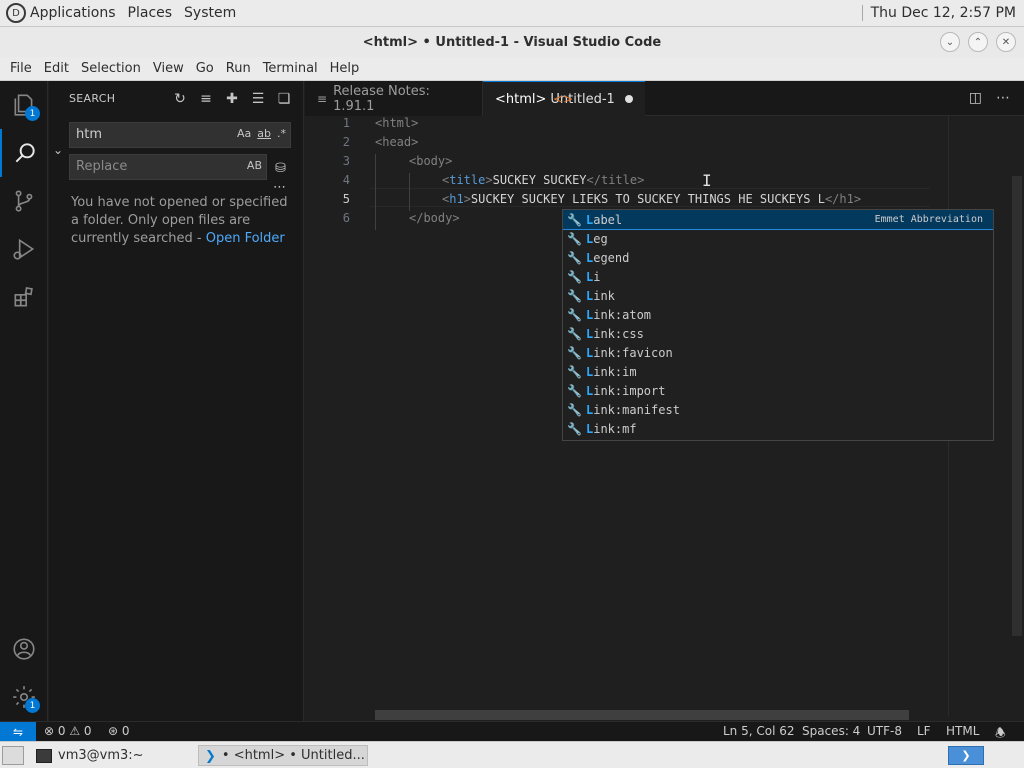  I want to click on problems-status: ⊗ 0 ⚠ 0, so click(68, 731).